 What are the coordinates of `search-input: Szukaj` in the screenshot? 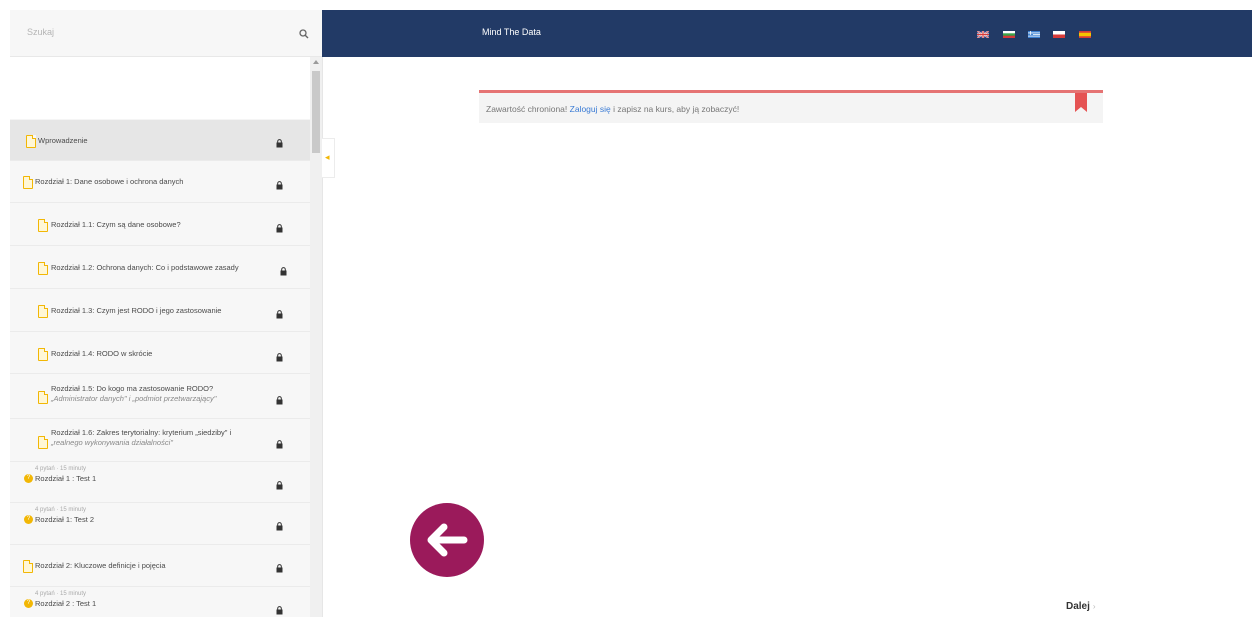 It's located at (166, 33).